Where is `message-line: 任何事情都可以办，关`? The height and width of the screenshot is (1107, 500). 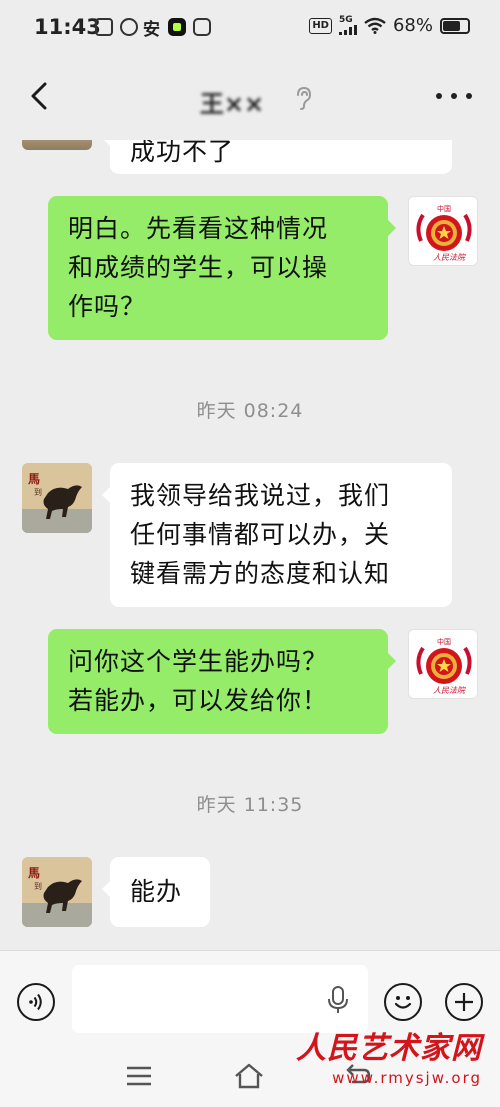 message-line: 任何事情都可以办，关 is located at coordinates (260, 534).